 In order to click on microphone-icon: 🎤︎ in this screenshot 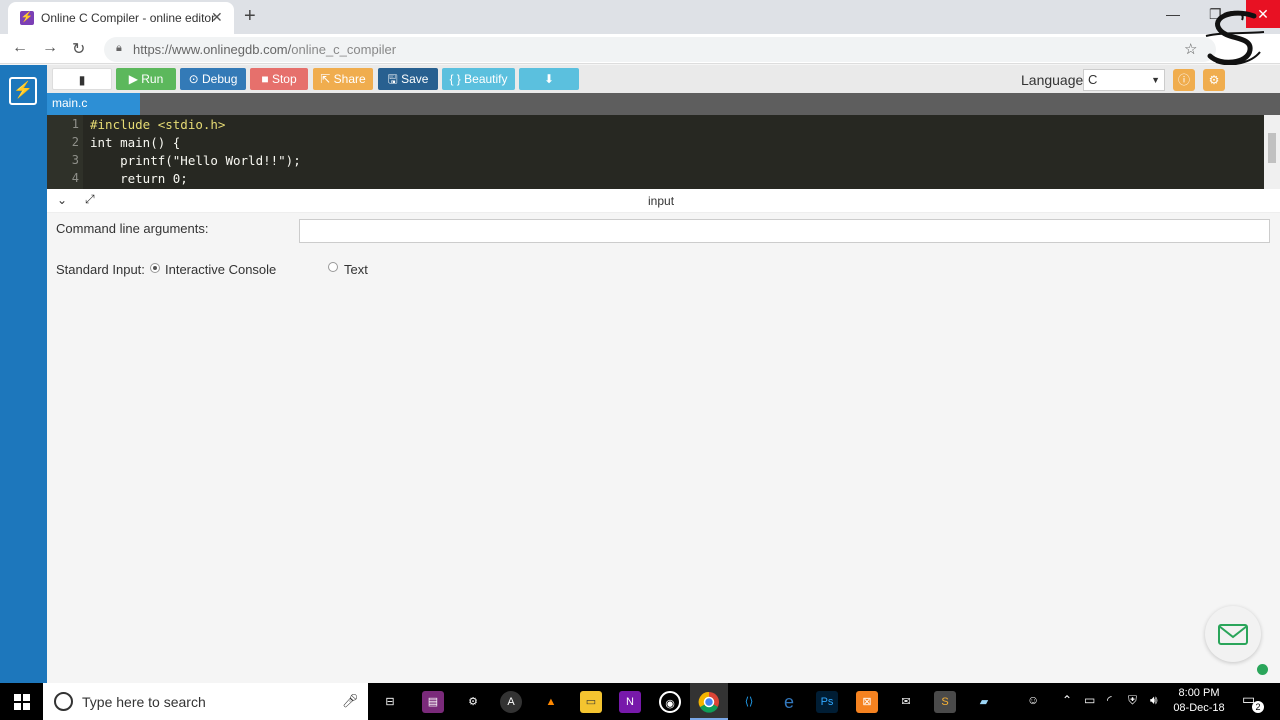, I will do `click(350, 701)`.